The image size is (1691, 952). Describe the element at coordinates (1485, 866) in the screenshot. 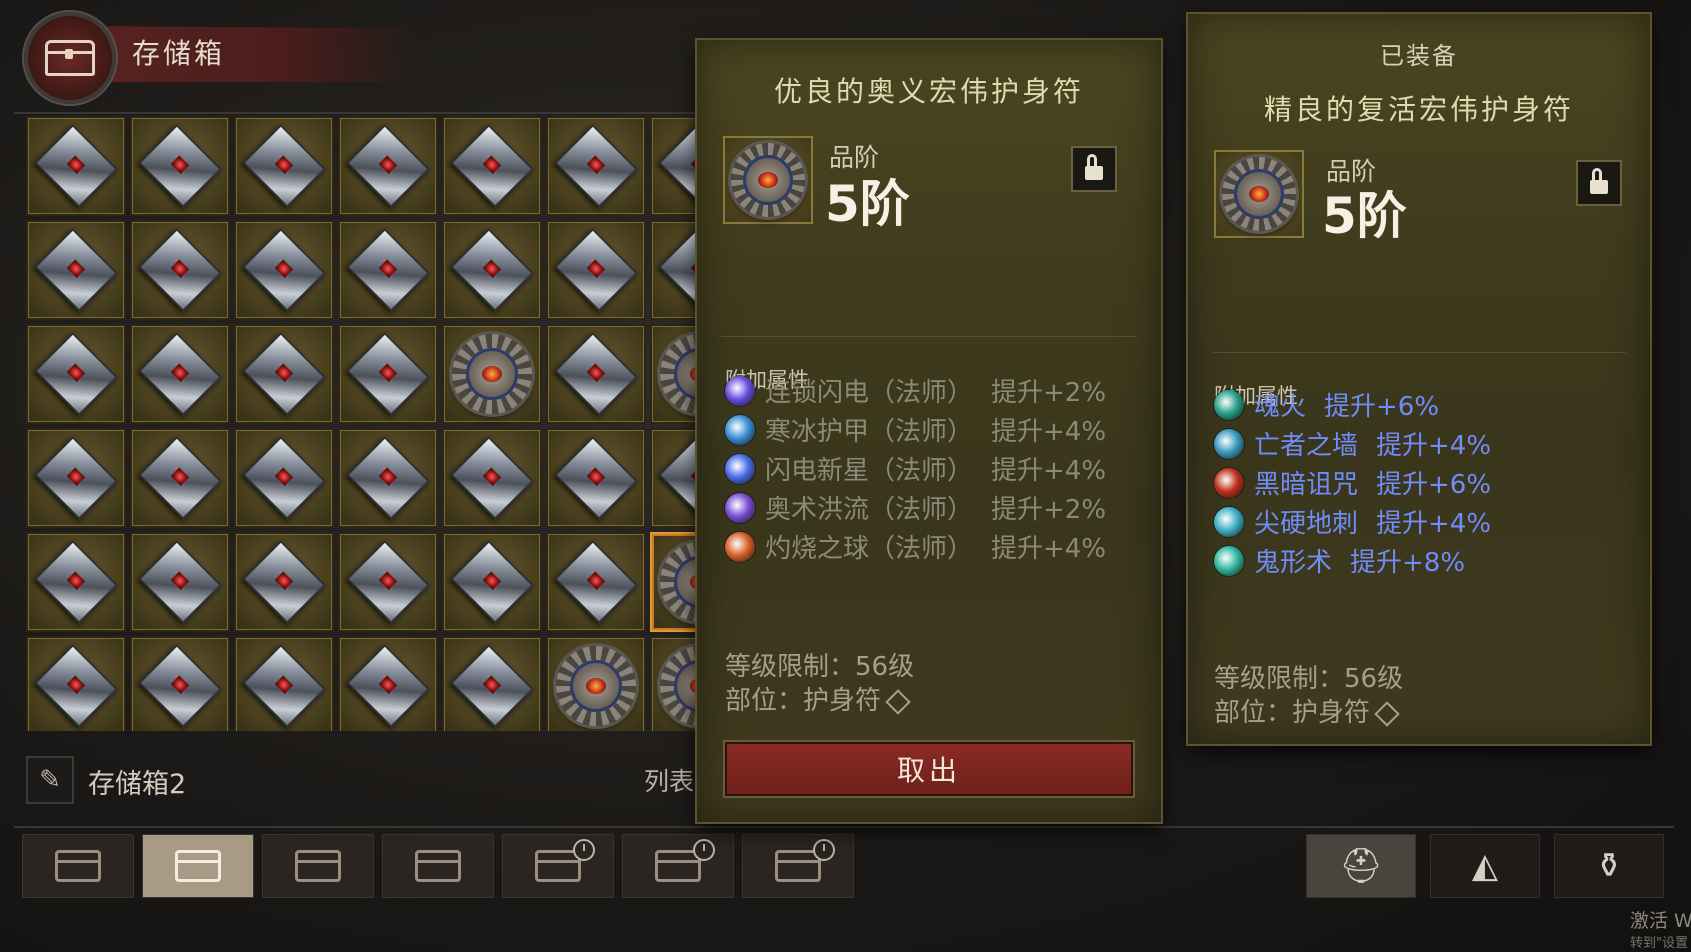

I see `category-tab-2: ◭` at that location.